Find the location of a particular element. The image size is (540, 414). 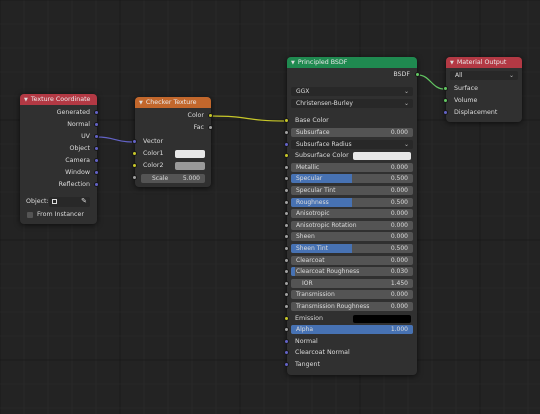

color2-swatch is located at coordinates (190, 166).